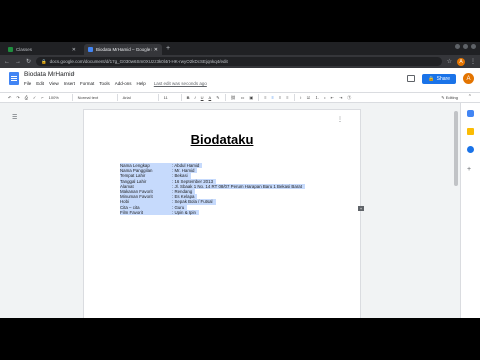  Describe the element at coordinates (309, 97) in the screenshot. I see `checklist-icon: ☑` at that location.